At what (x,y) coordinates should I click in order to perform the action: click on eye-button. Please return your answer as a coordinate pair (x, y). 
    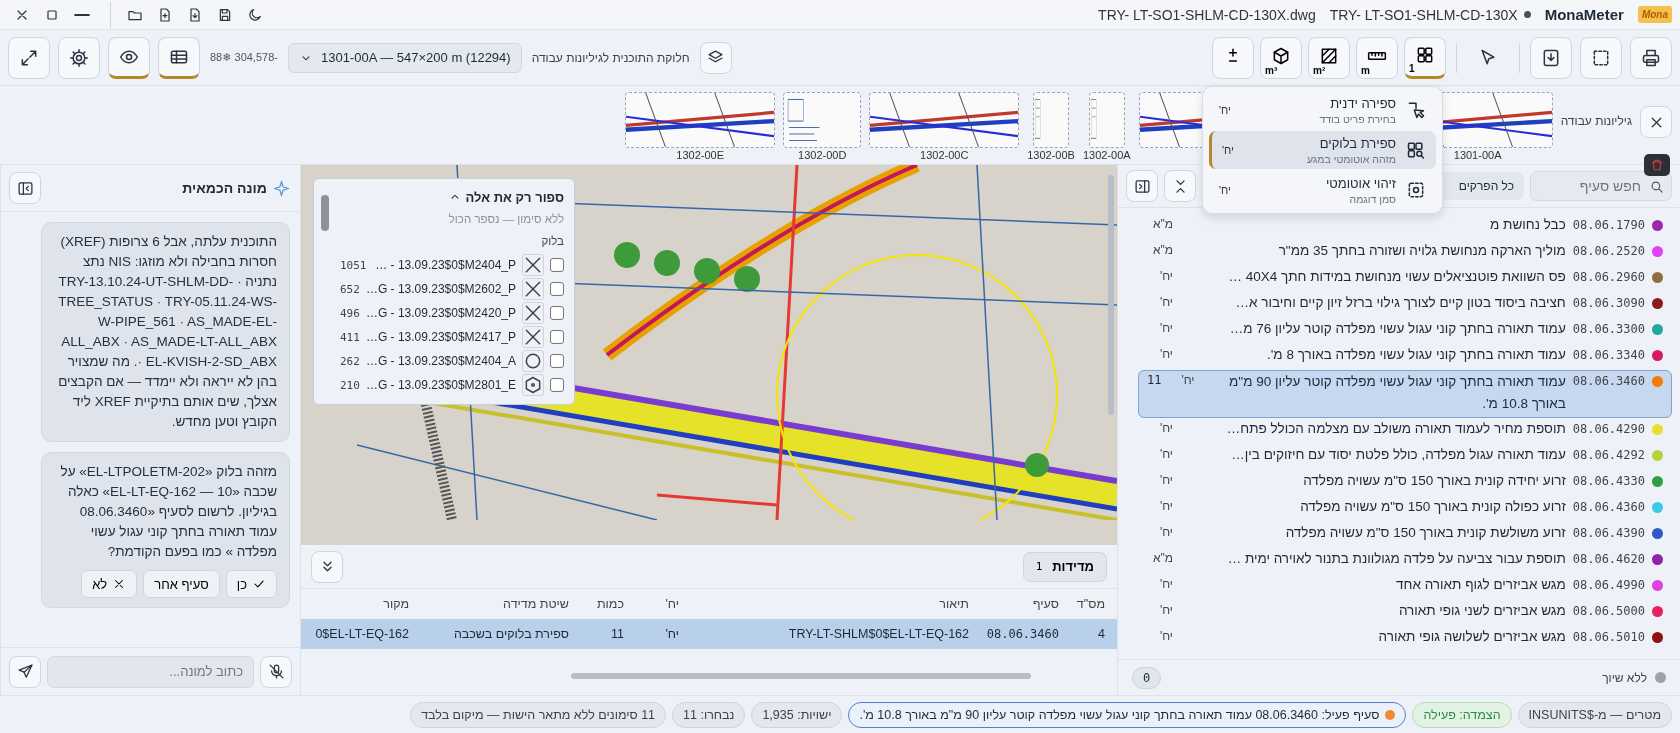
    Looking at the image, I should click on (129, 57).